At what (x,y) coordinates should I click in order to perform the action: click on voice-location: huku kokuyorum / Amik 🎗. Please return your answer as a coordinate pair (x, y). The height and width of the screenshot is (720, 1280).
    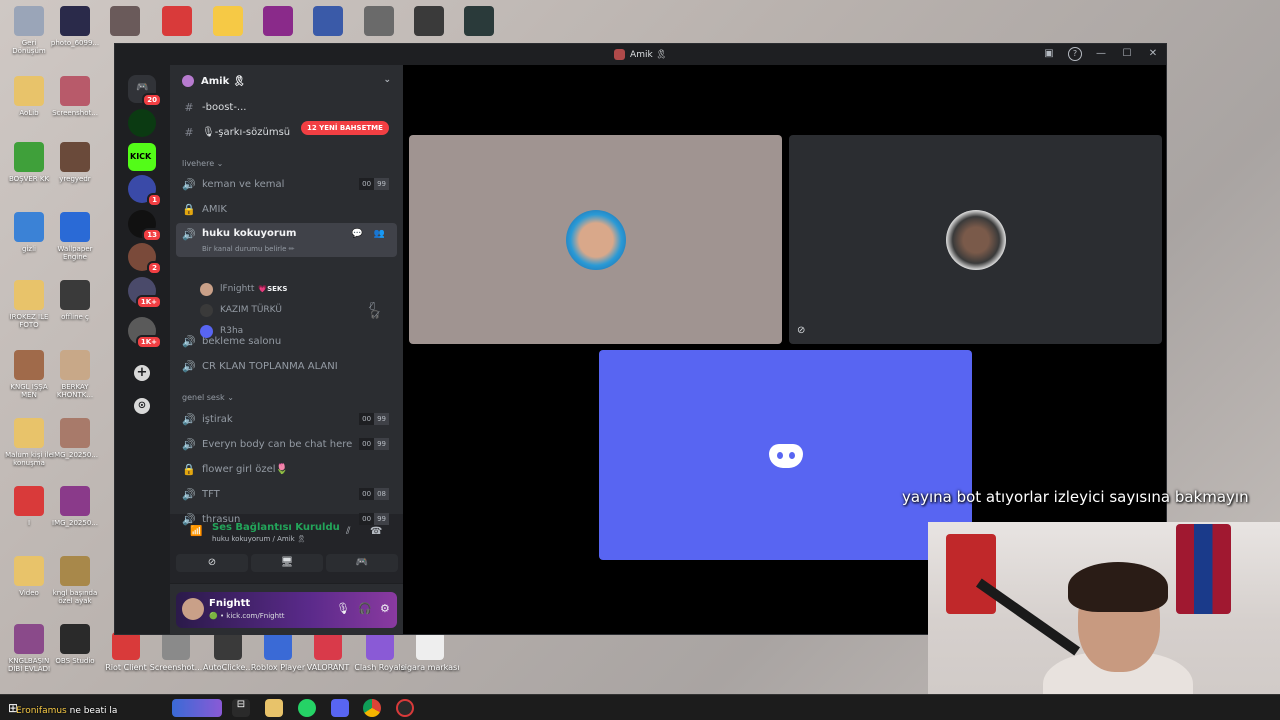
    Looking at the image, I should click on (259, 539).